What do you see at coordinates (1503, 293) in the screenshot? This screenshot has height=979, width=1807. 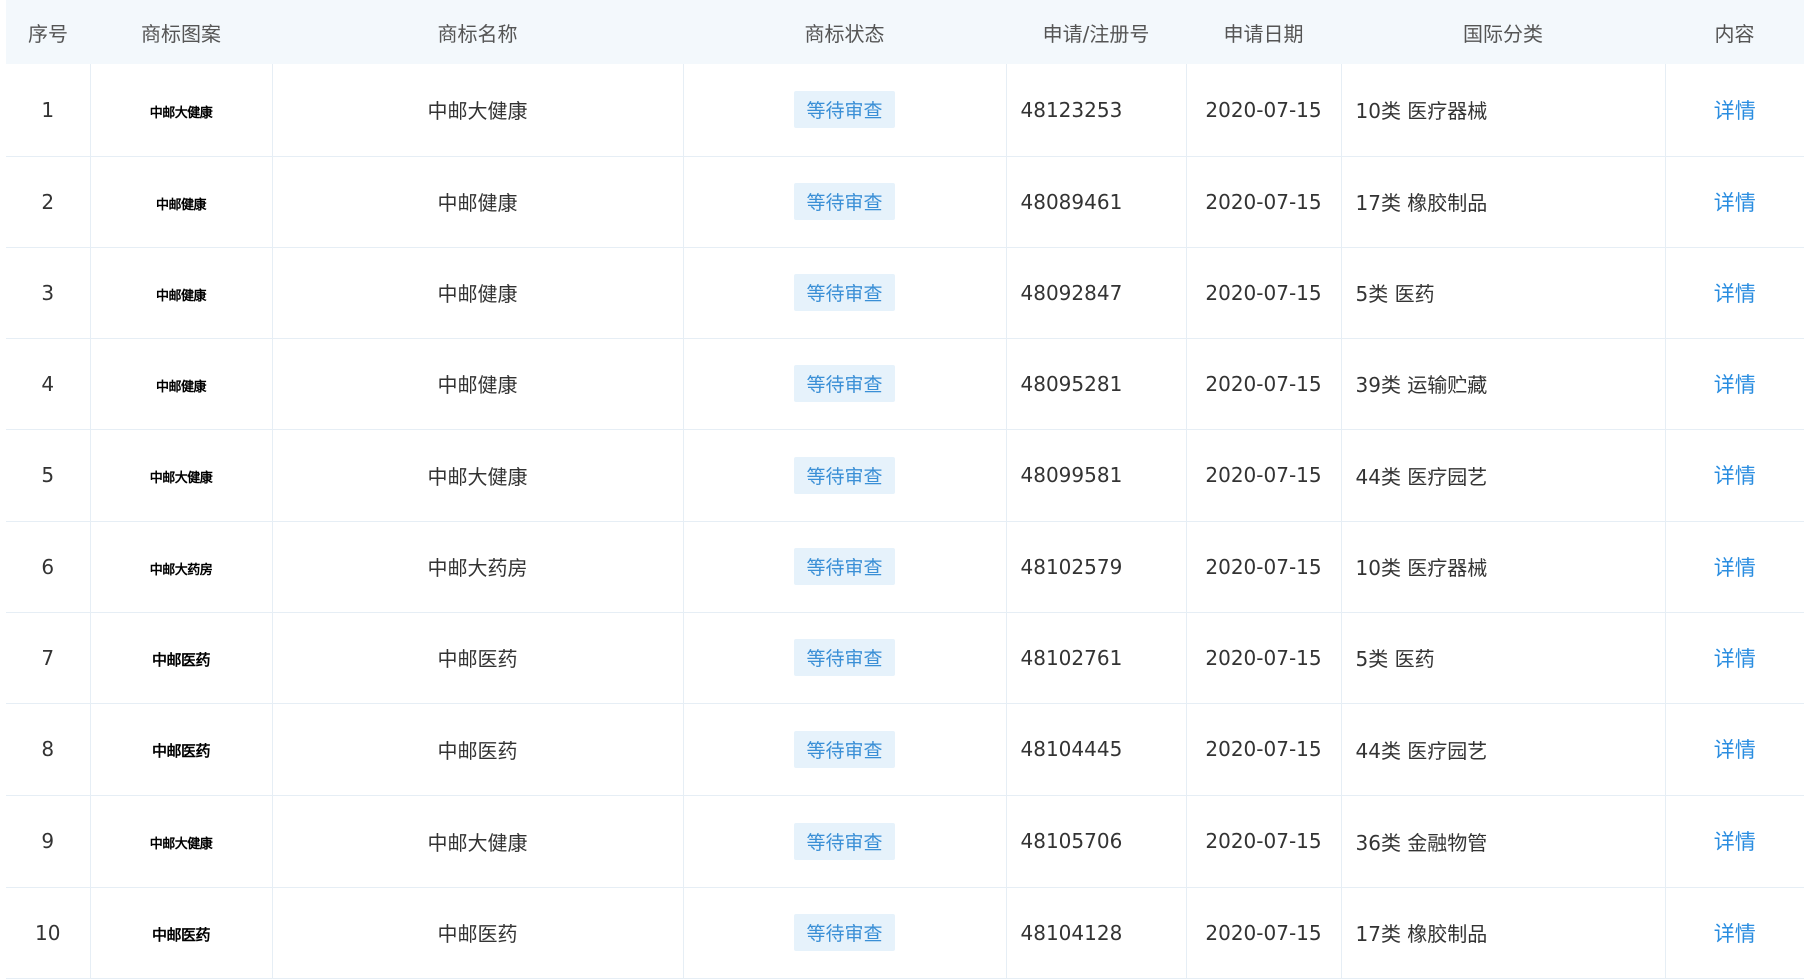 I see `international-class: 5类 医药` at bounding box center [1503, 293].